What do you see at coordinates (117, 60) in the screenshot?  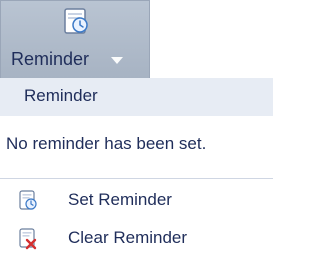 I see `chevron-down-icon` at bounding box center [117, 60].